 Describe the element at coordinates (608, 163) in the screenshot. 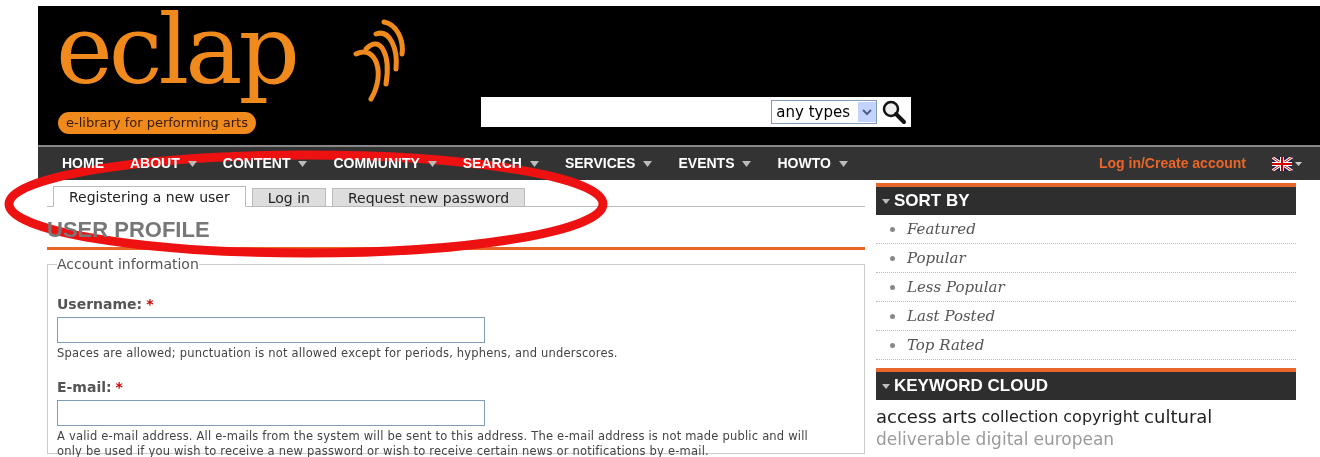

I see `nav-item: SERVICES` at that location.